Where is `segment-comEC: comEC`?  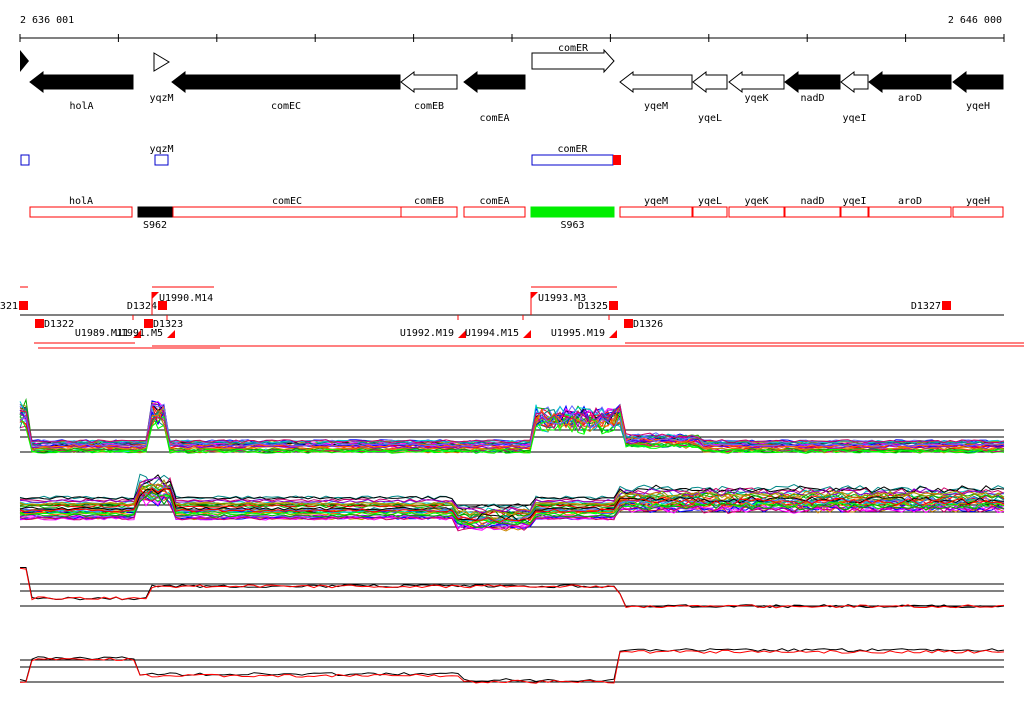
segment-comEC: comEC is located at coordinates (287, 207).